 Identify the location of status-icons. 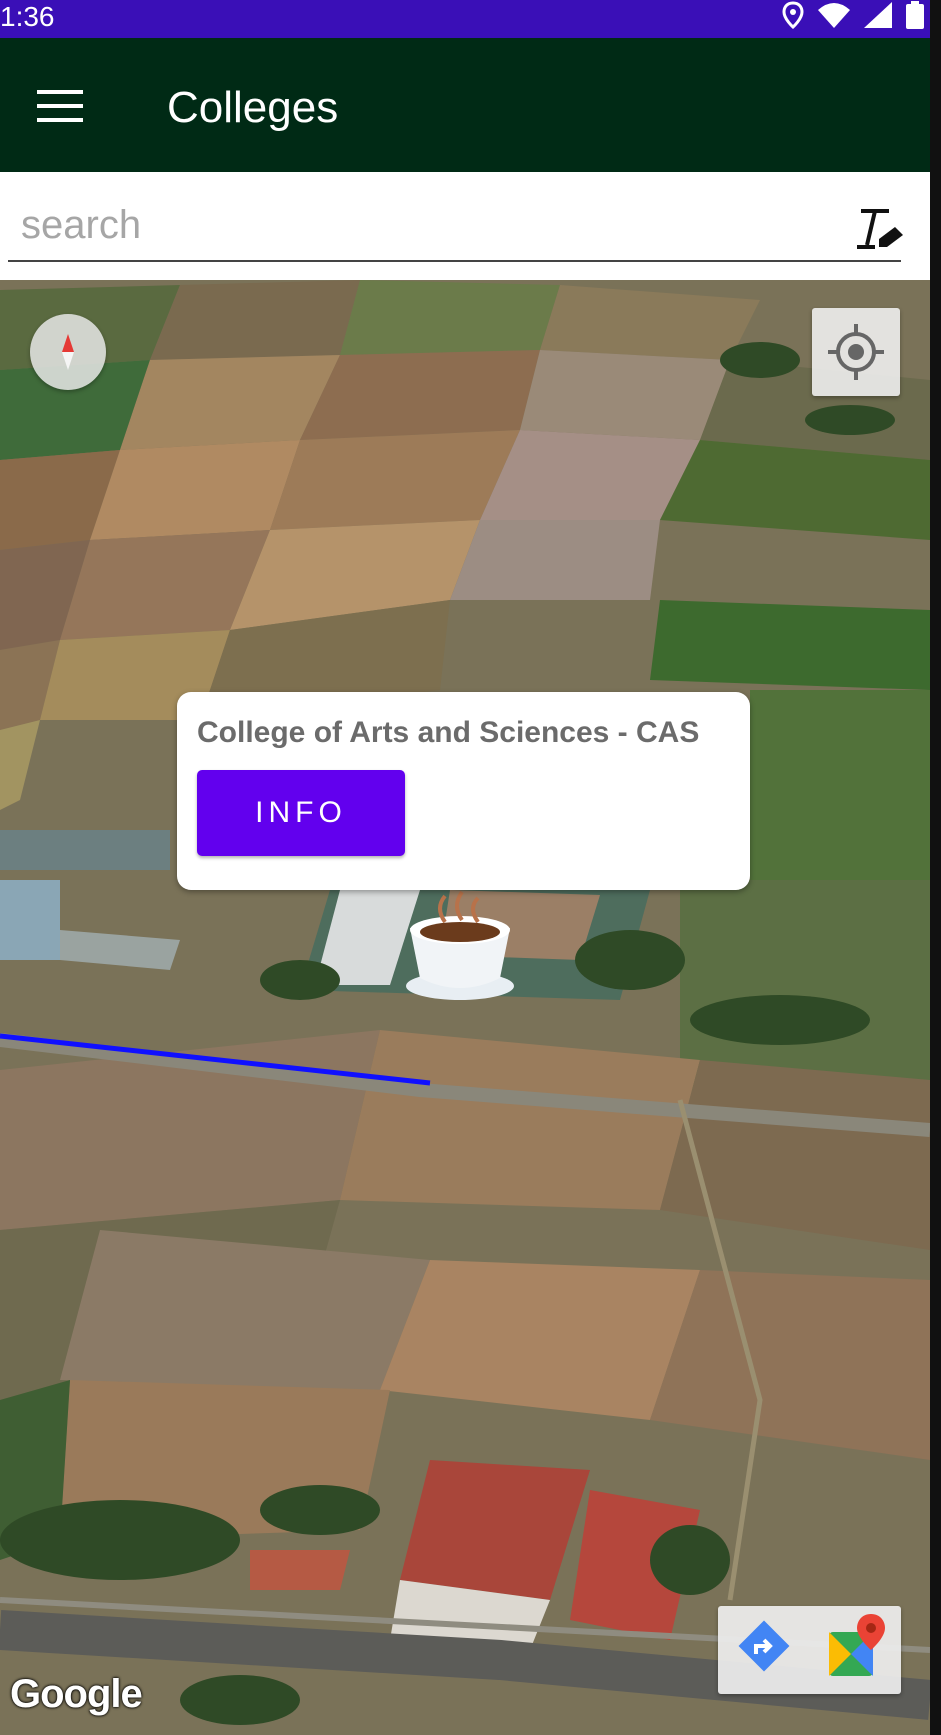
(853, 15).